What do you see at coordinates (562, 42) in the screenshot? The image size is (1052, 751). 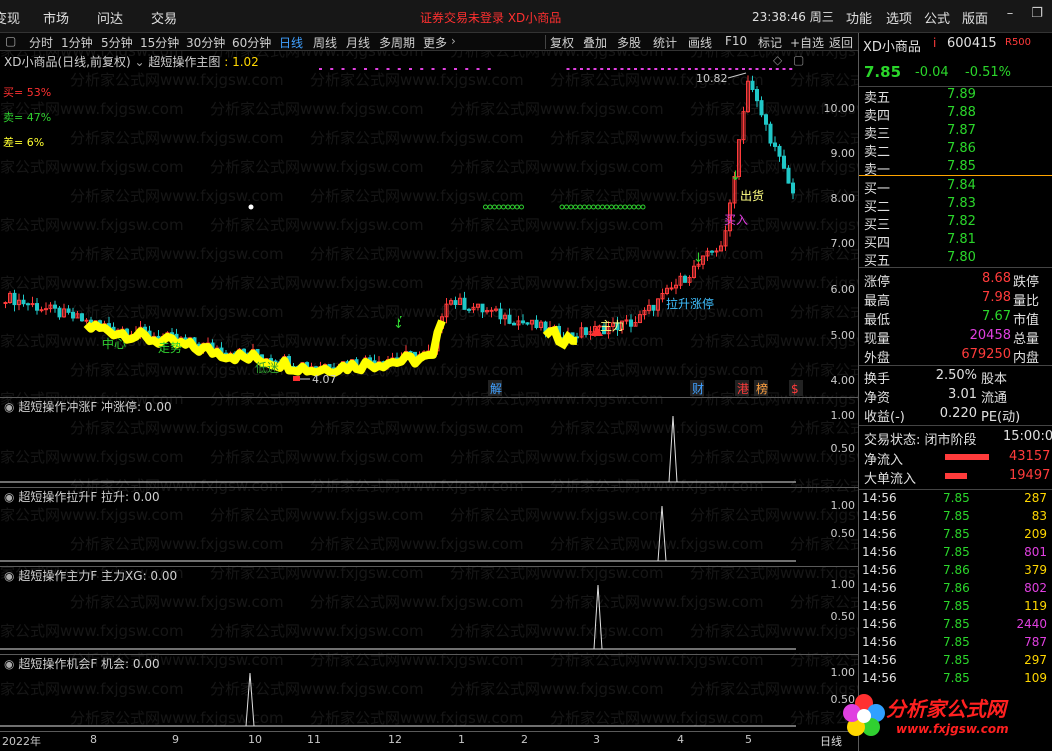 I see `tool-fuquan: 复权` at bounding box center [562, 42].